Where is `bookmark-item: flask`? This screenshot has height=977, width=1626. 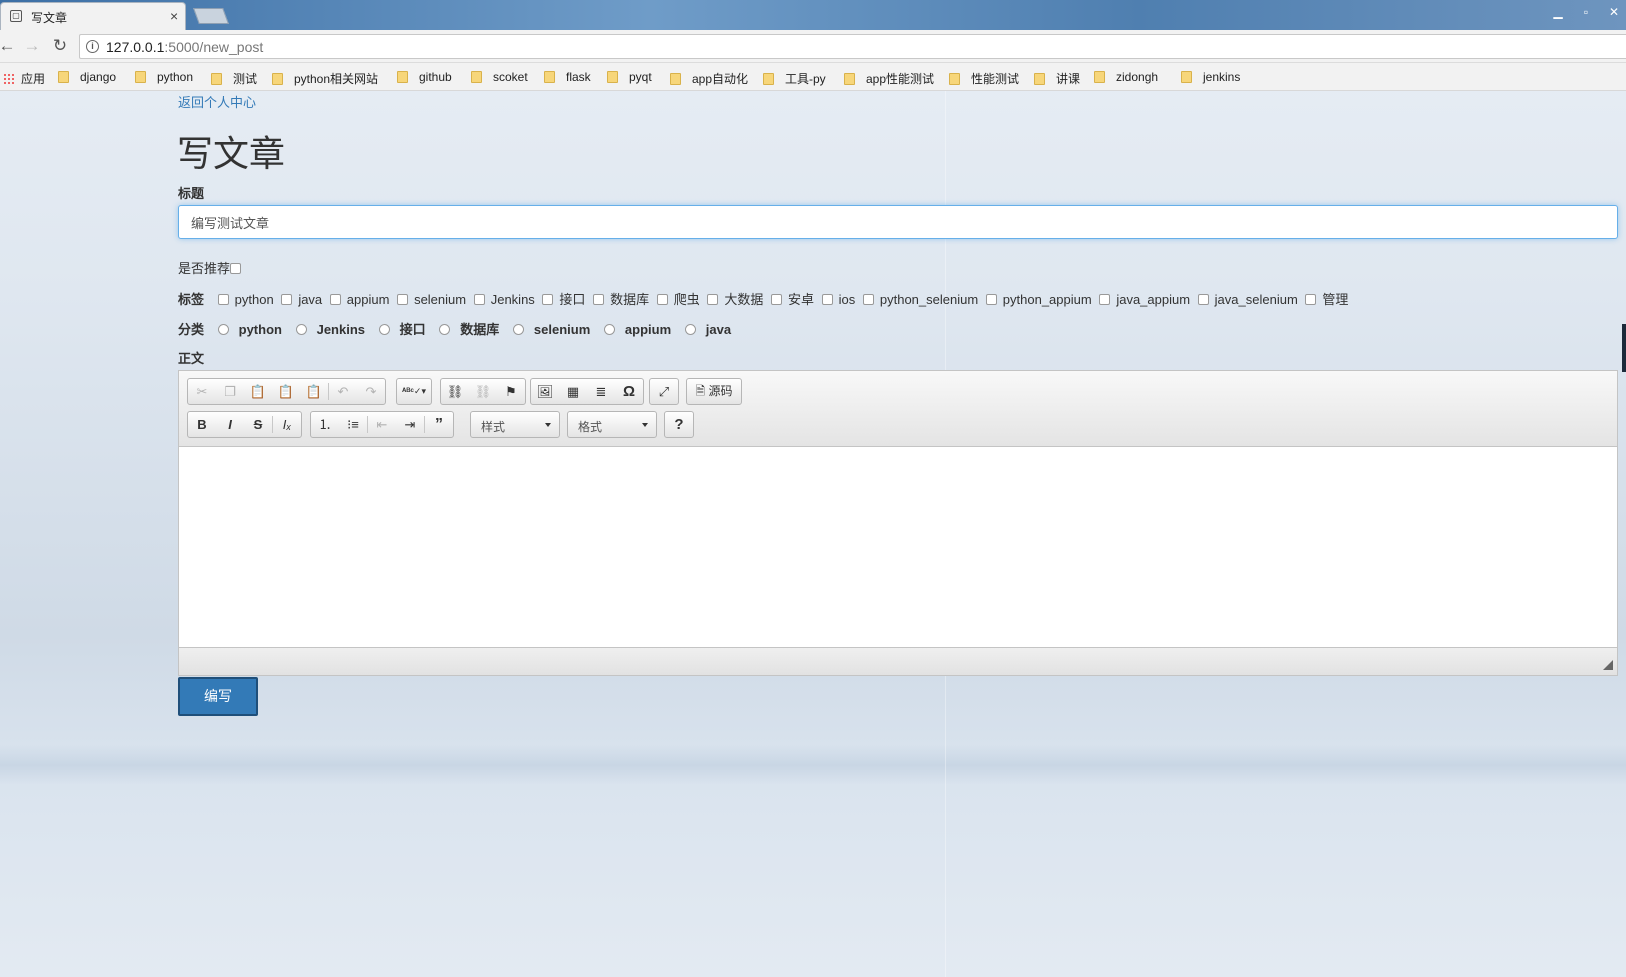
bookmark-item: flask is located at coordinates (567, 77).